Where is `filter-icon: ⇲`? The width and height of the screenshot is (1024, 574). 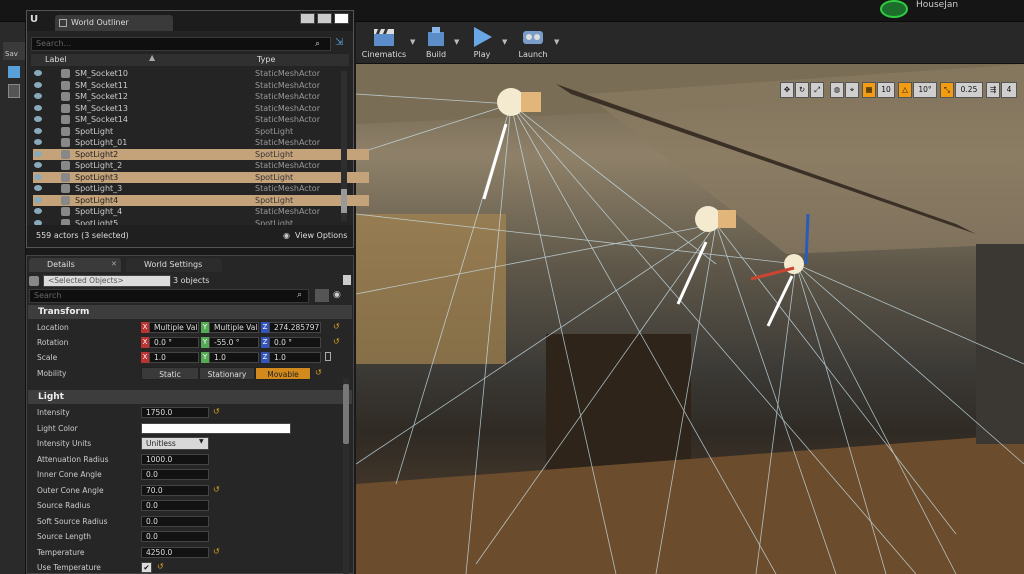
filter-icon: ⇲ is located at coordinates (342, 44).